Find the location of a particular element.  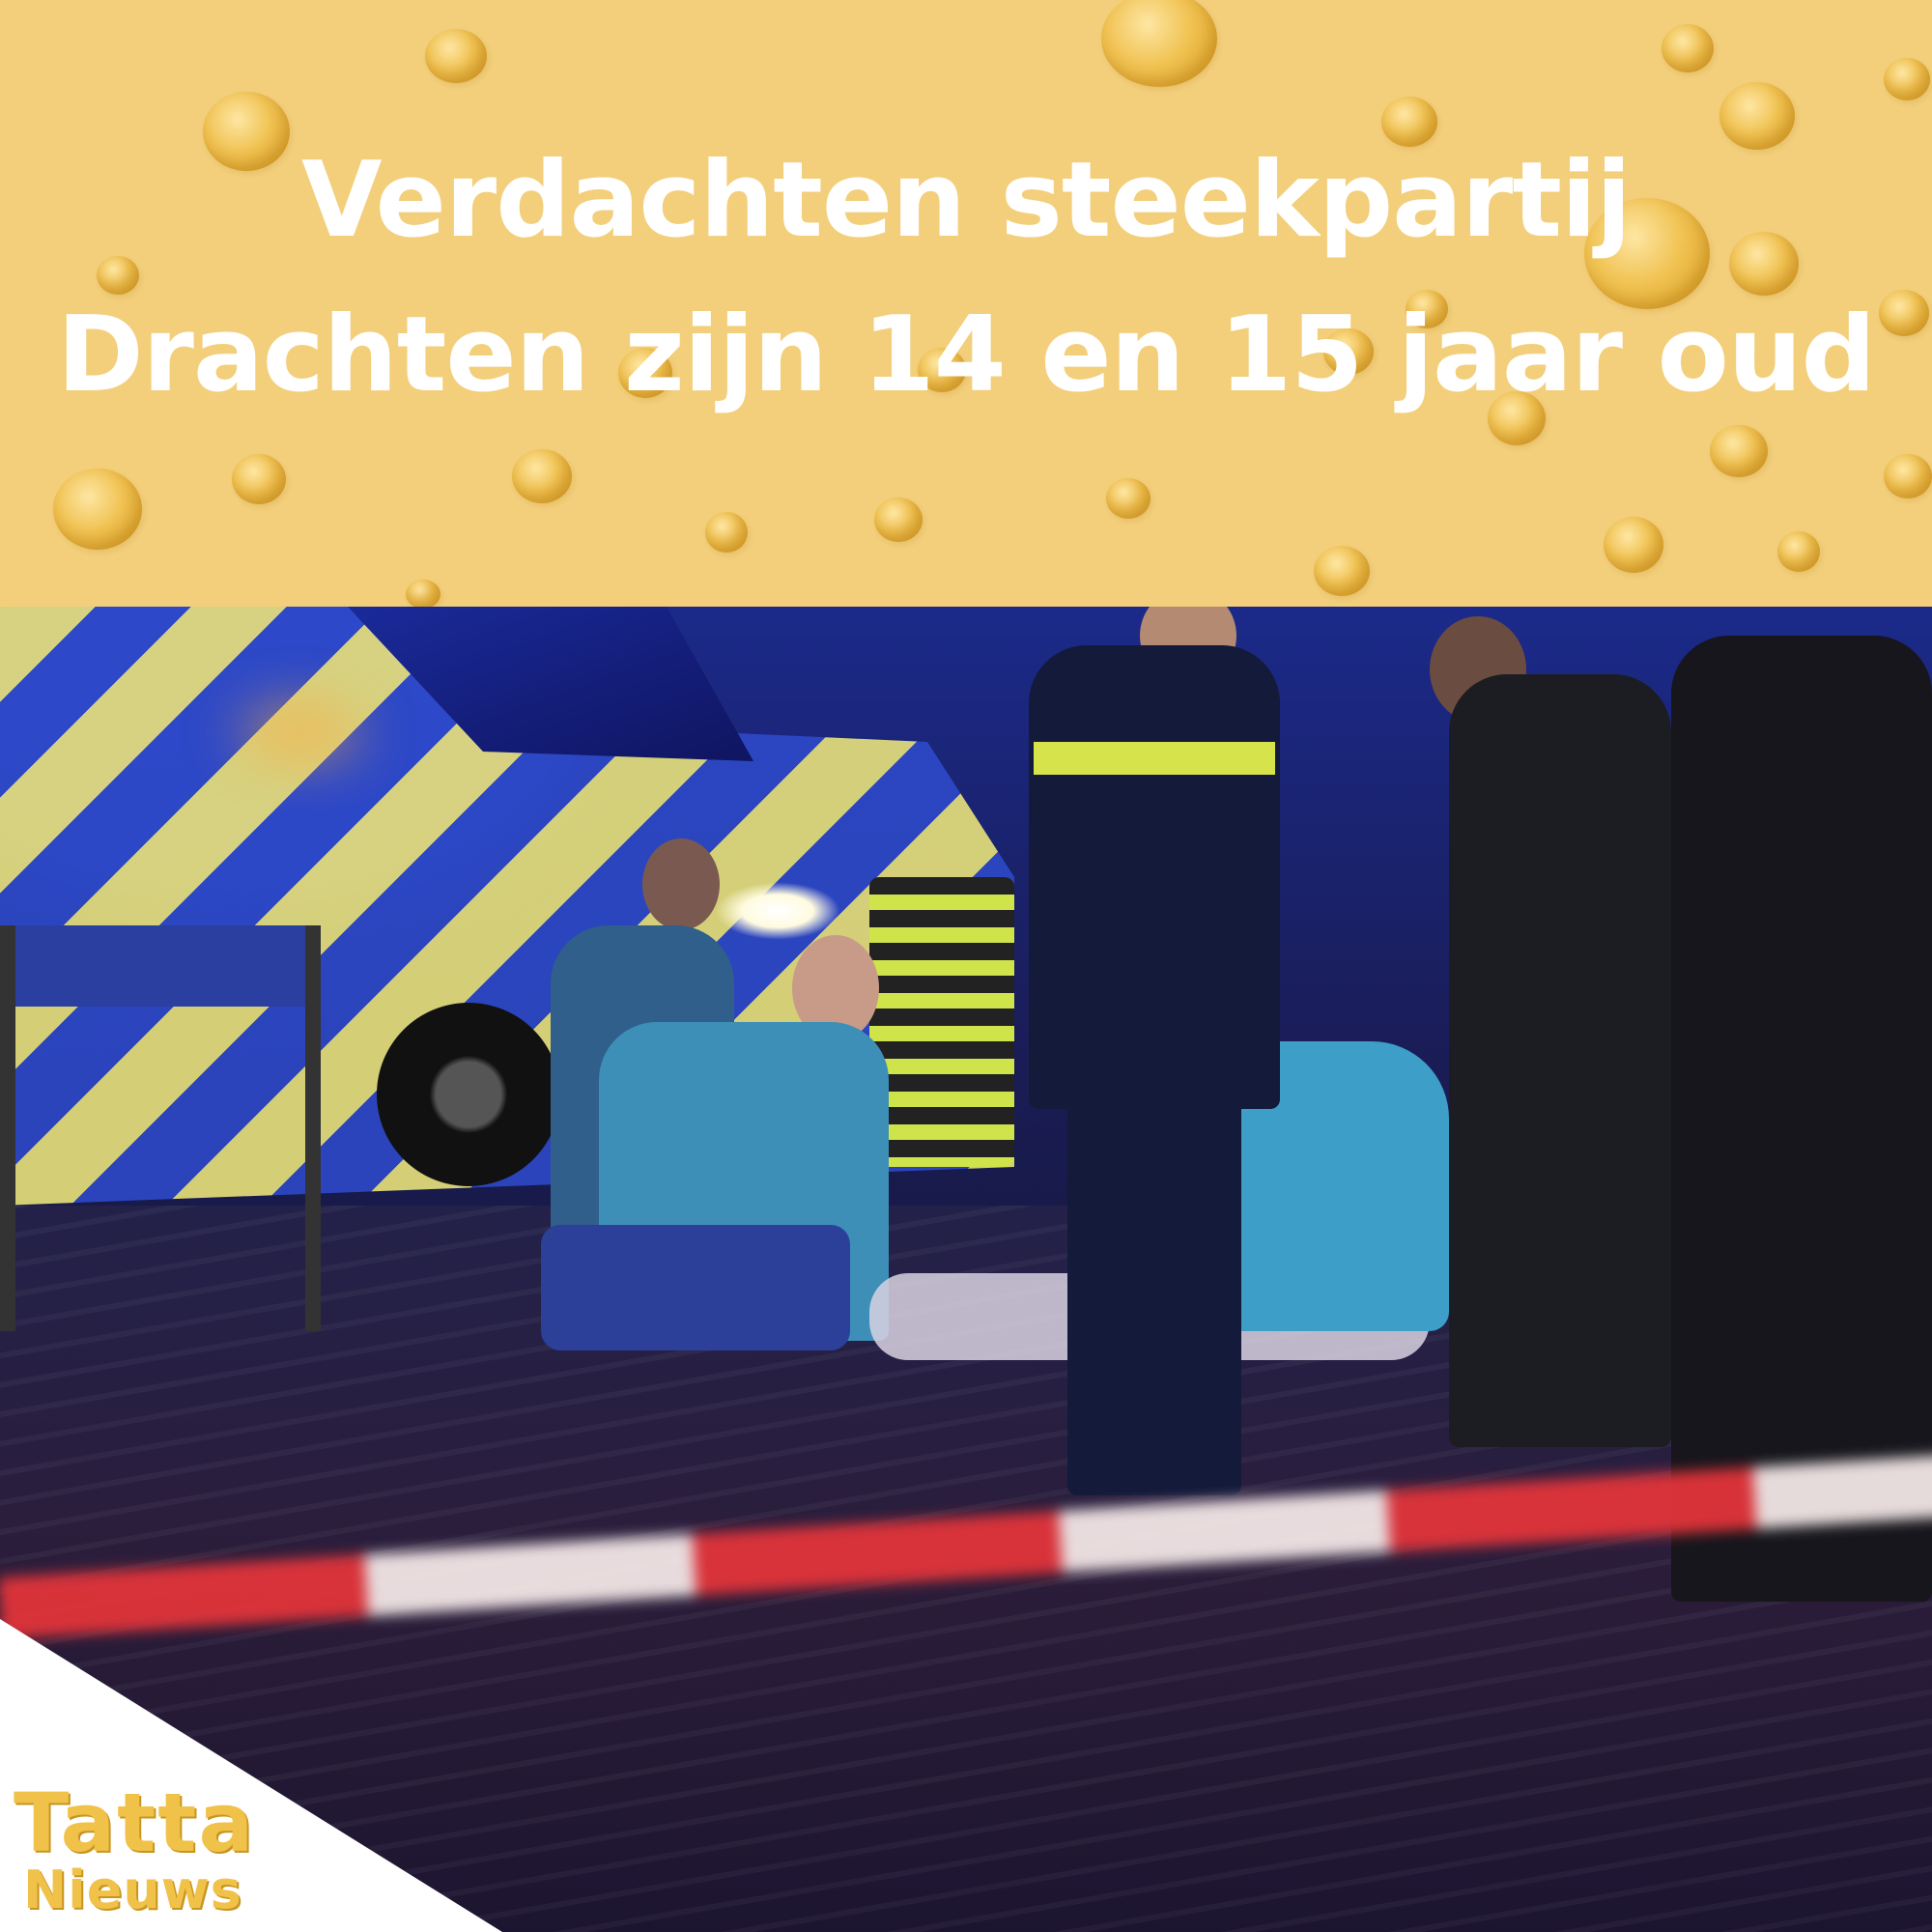

paramedic-head is located at coordinates (681, 884).